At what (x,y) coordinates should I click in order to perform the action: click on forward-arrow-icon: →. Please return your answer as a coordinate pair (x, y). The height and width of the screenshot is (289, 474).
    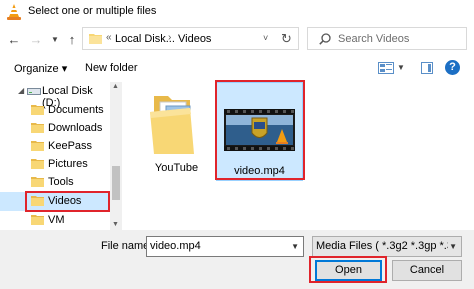
    Looking at the image, I should click on (36, 39).